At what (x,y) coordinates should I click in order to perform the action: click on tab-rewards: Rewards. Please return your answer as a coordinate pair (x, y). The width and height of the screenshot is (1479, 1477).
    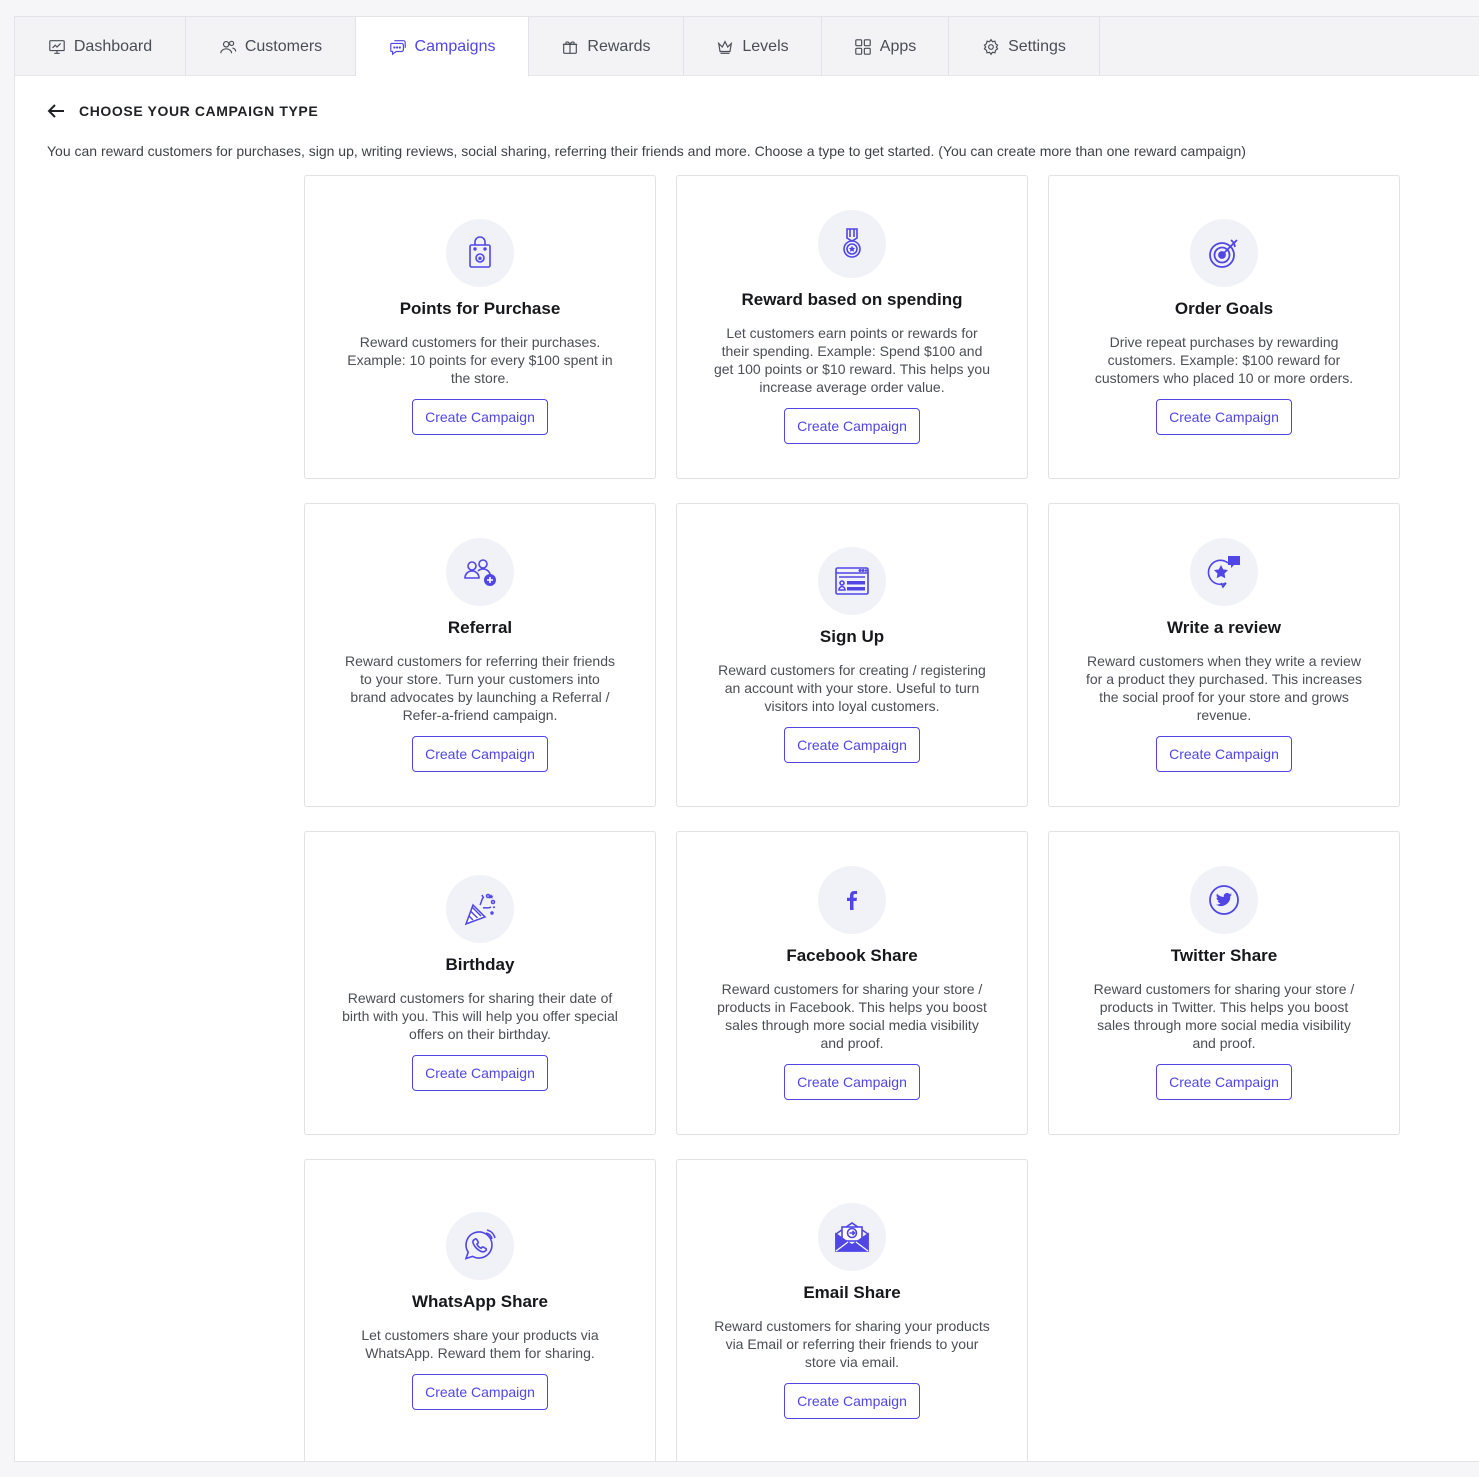
    Looking at the image, I should click on (606, 46).